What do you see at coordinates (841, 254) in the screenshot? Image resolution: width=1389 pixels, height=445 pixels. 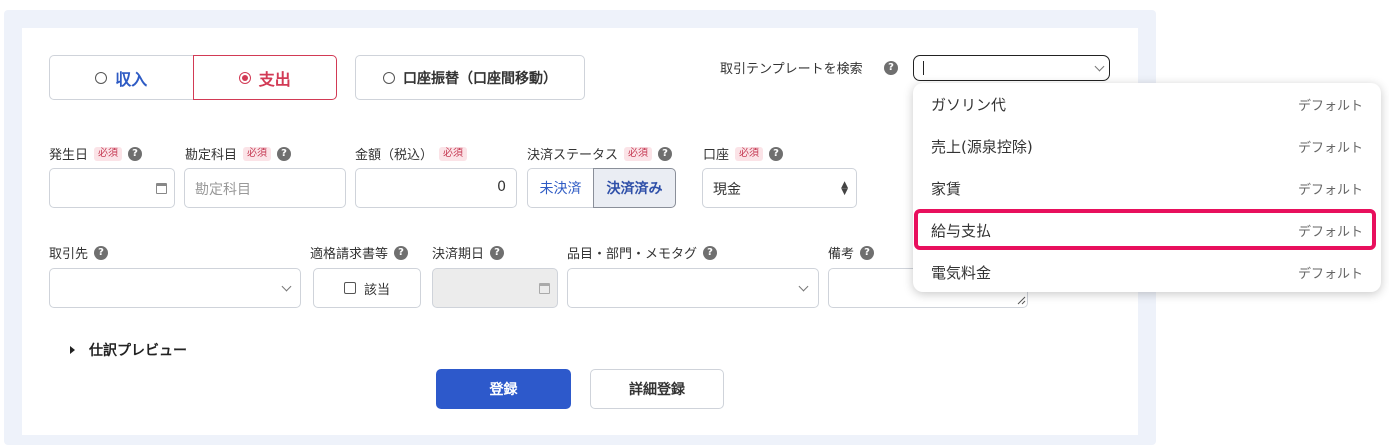 I see `note-label-text: 備考` at bounding box center [841, 254].